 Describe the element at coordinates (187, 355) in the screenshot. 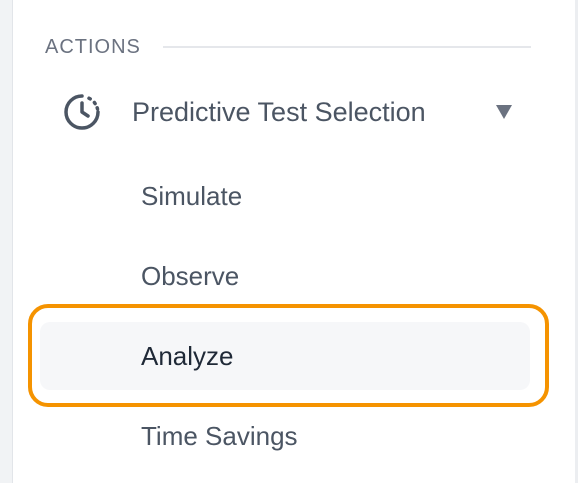

I see `nav-item-label: Analyze` at that location.